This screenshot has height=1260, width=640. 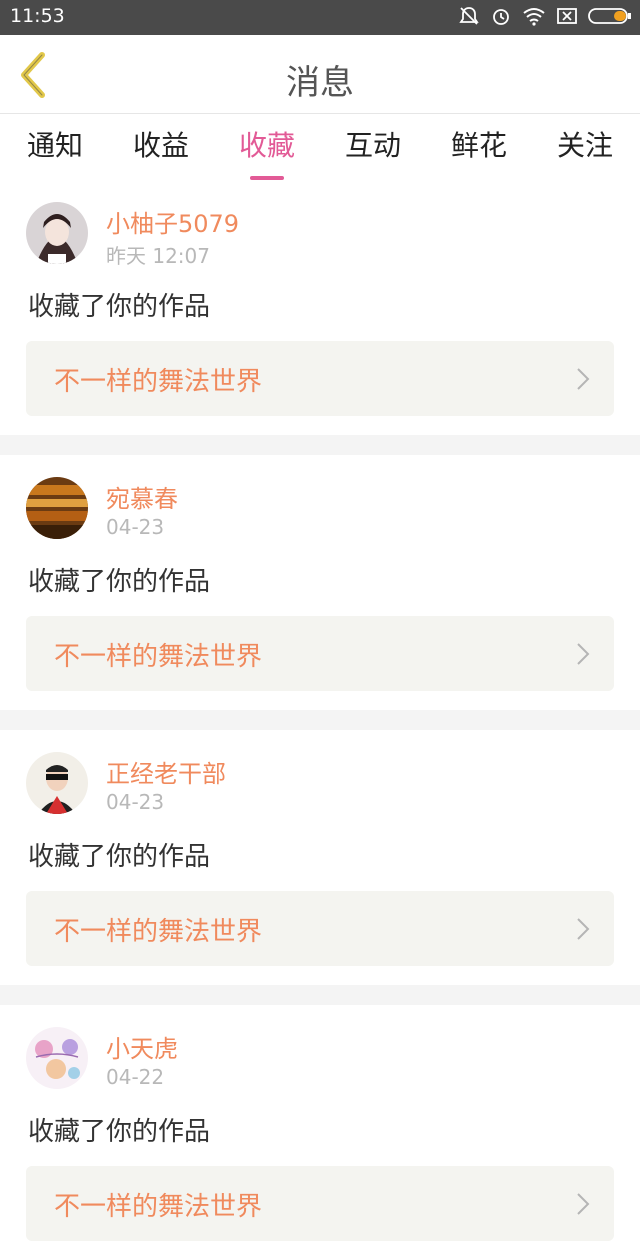 I want to click on alarm-icon, so click(x=501, y=18).